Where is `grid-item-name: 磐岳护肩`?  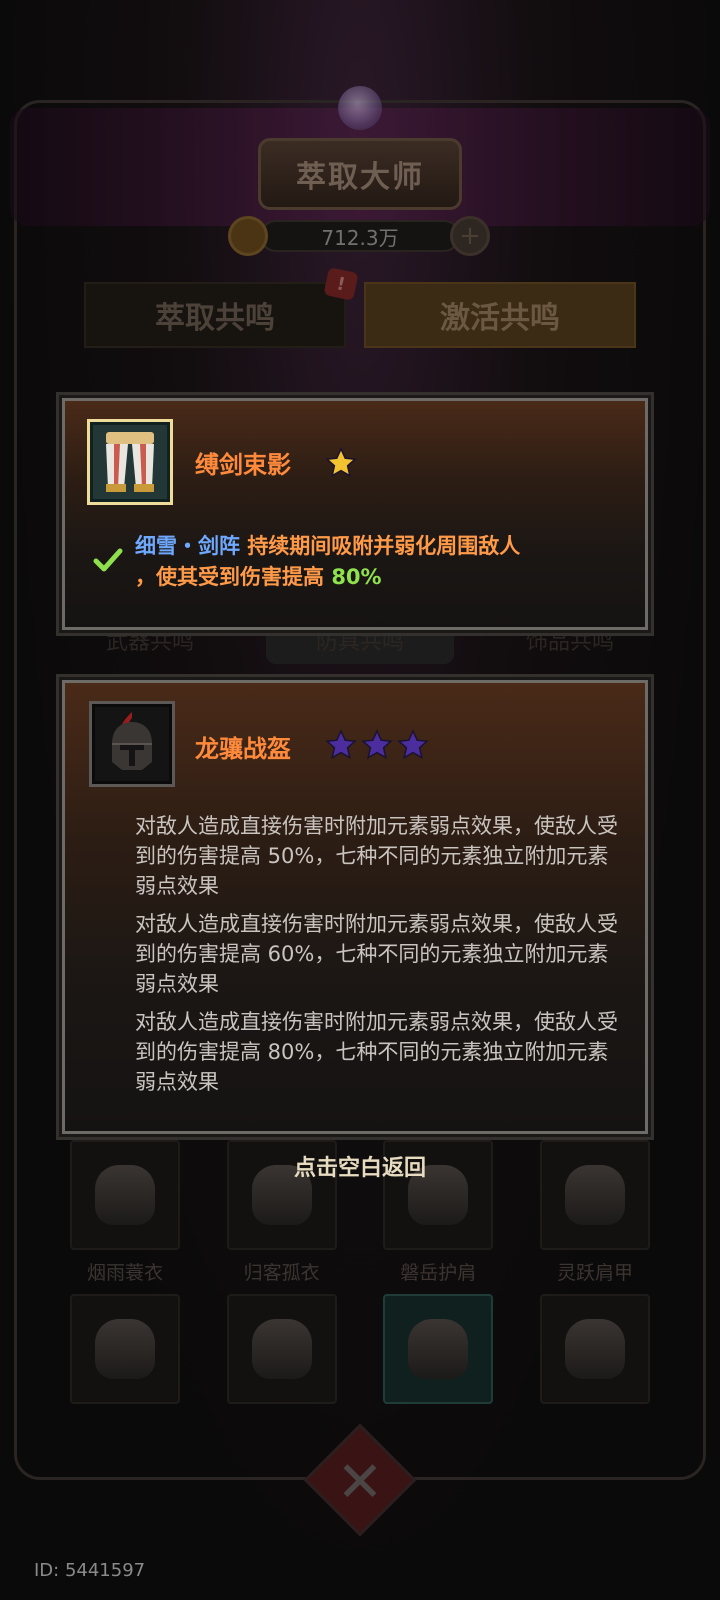
grid-item-name: 磐岳护肩 is located at coordinates (438, 1273).